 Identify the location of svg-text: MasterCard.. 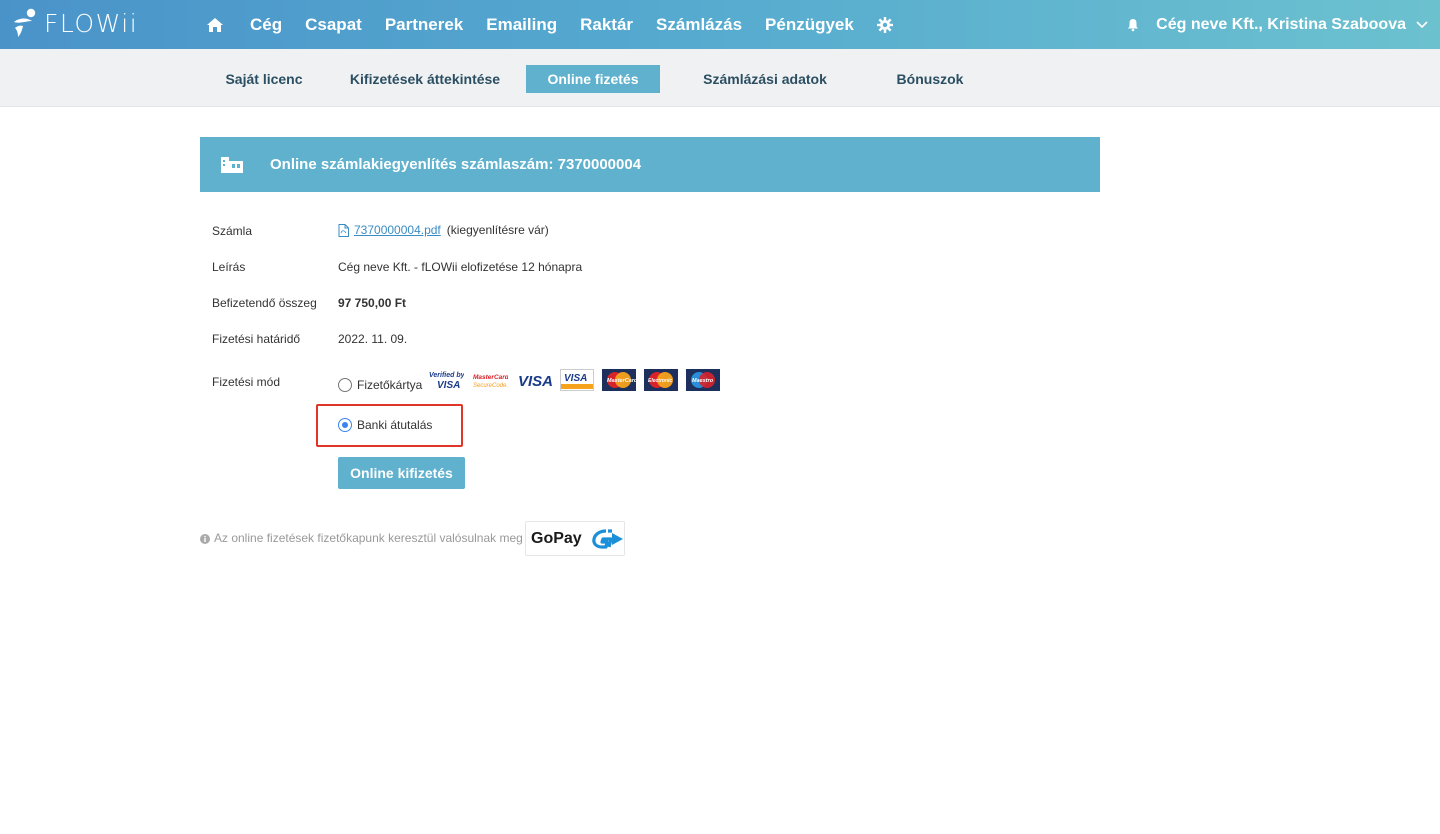
(490, 377).